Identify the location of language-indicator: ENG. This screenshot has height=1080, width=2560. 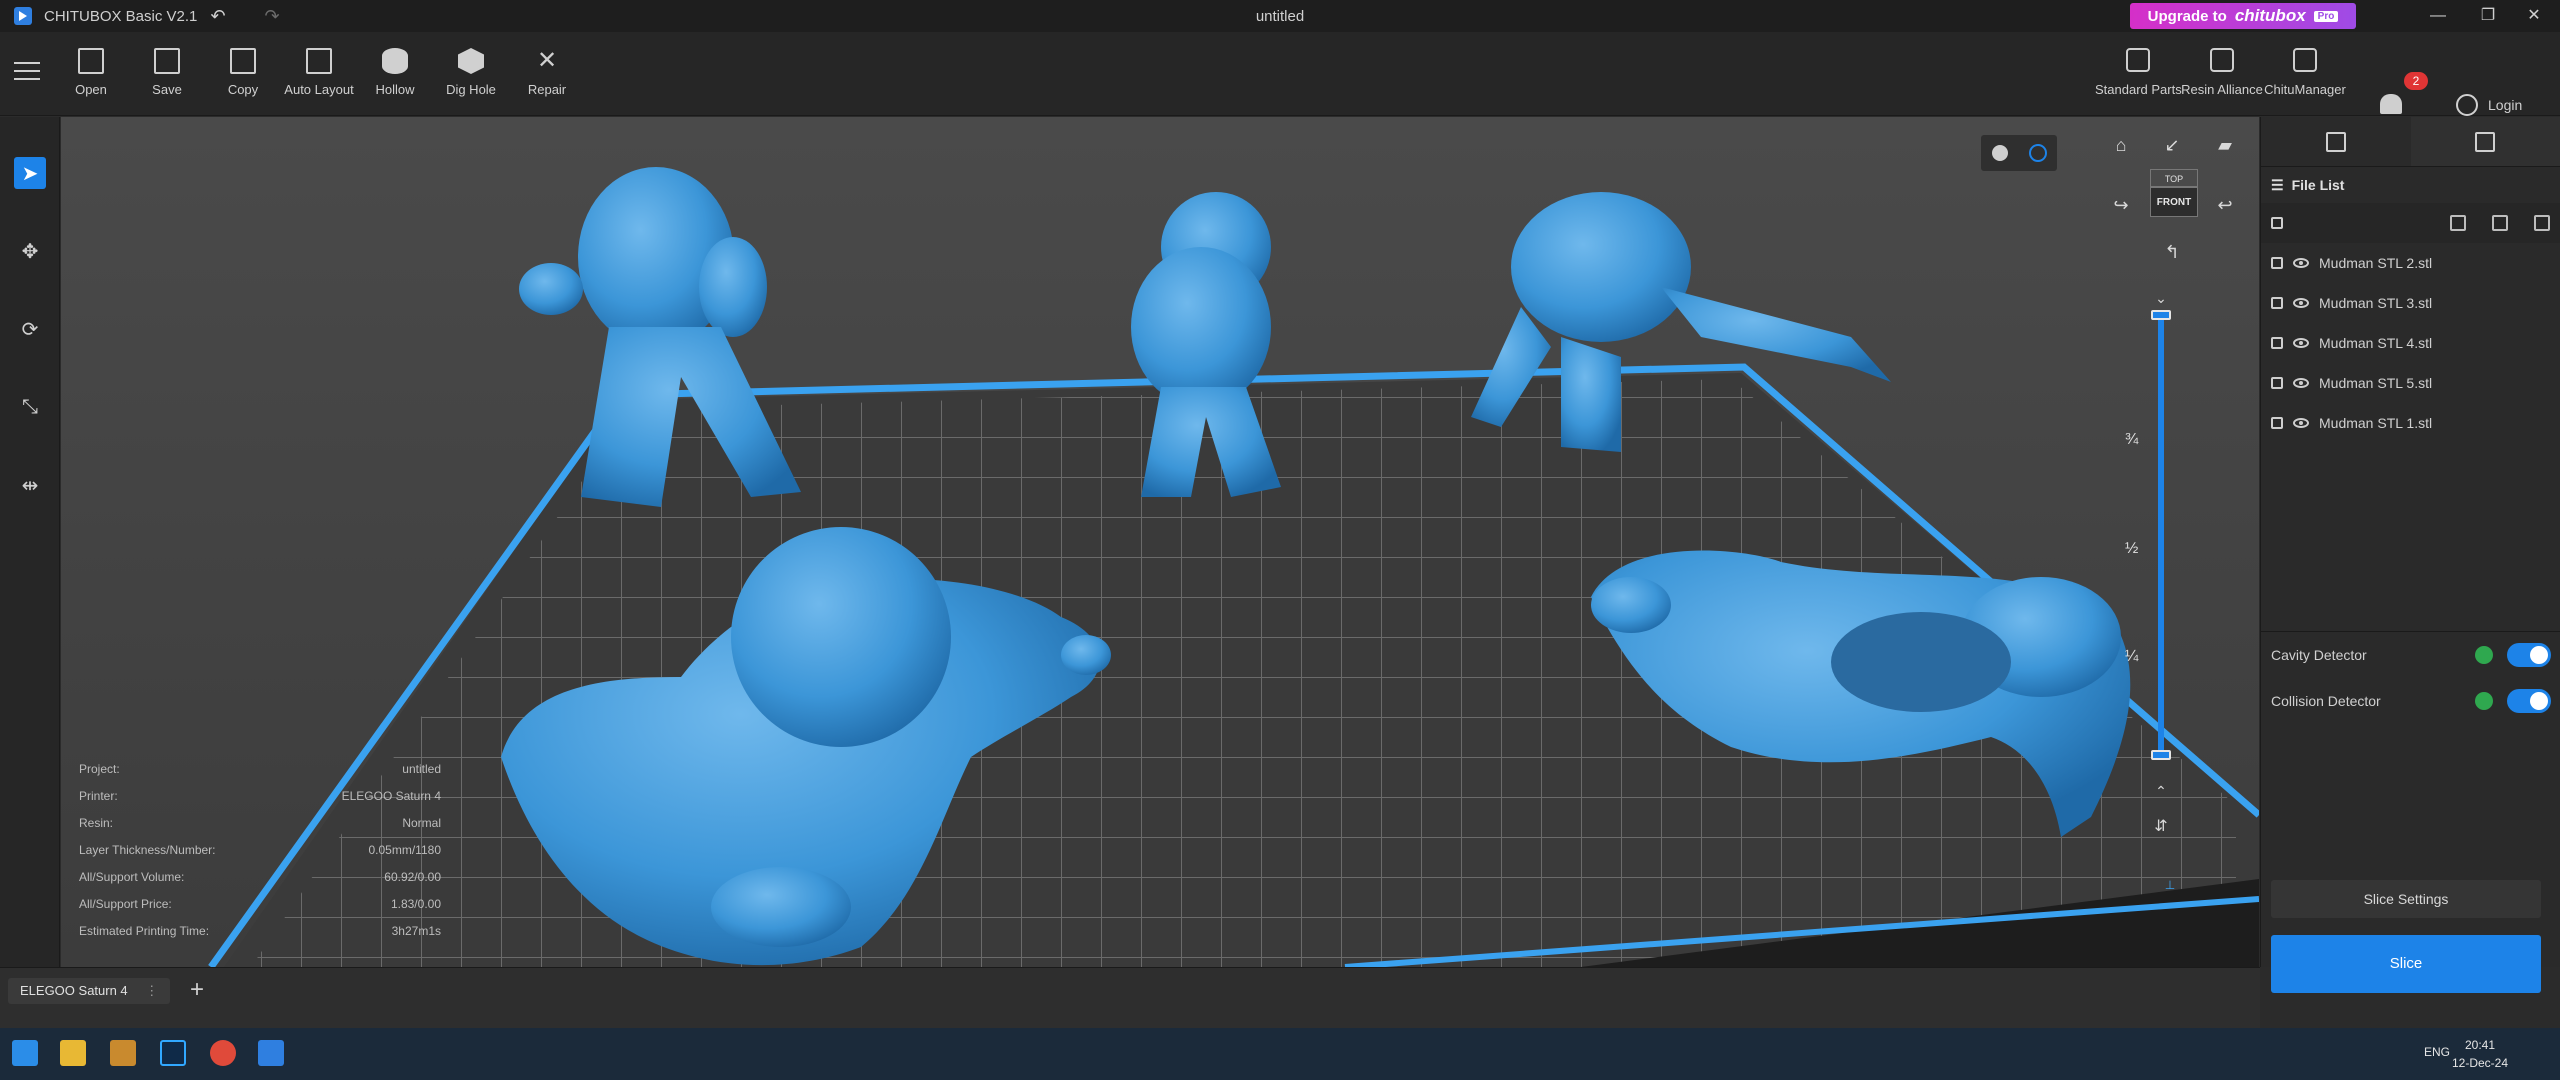
(2437, 1052).